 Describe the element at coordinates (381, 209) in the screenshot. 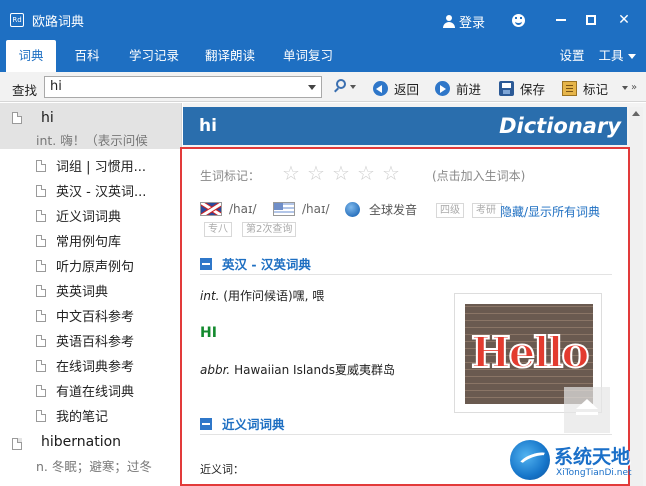

I see `global-pron-button: 全球发音` at that location.